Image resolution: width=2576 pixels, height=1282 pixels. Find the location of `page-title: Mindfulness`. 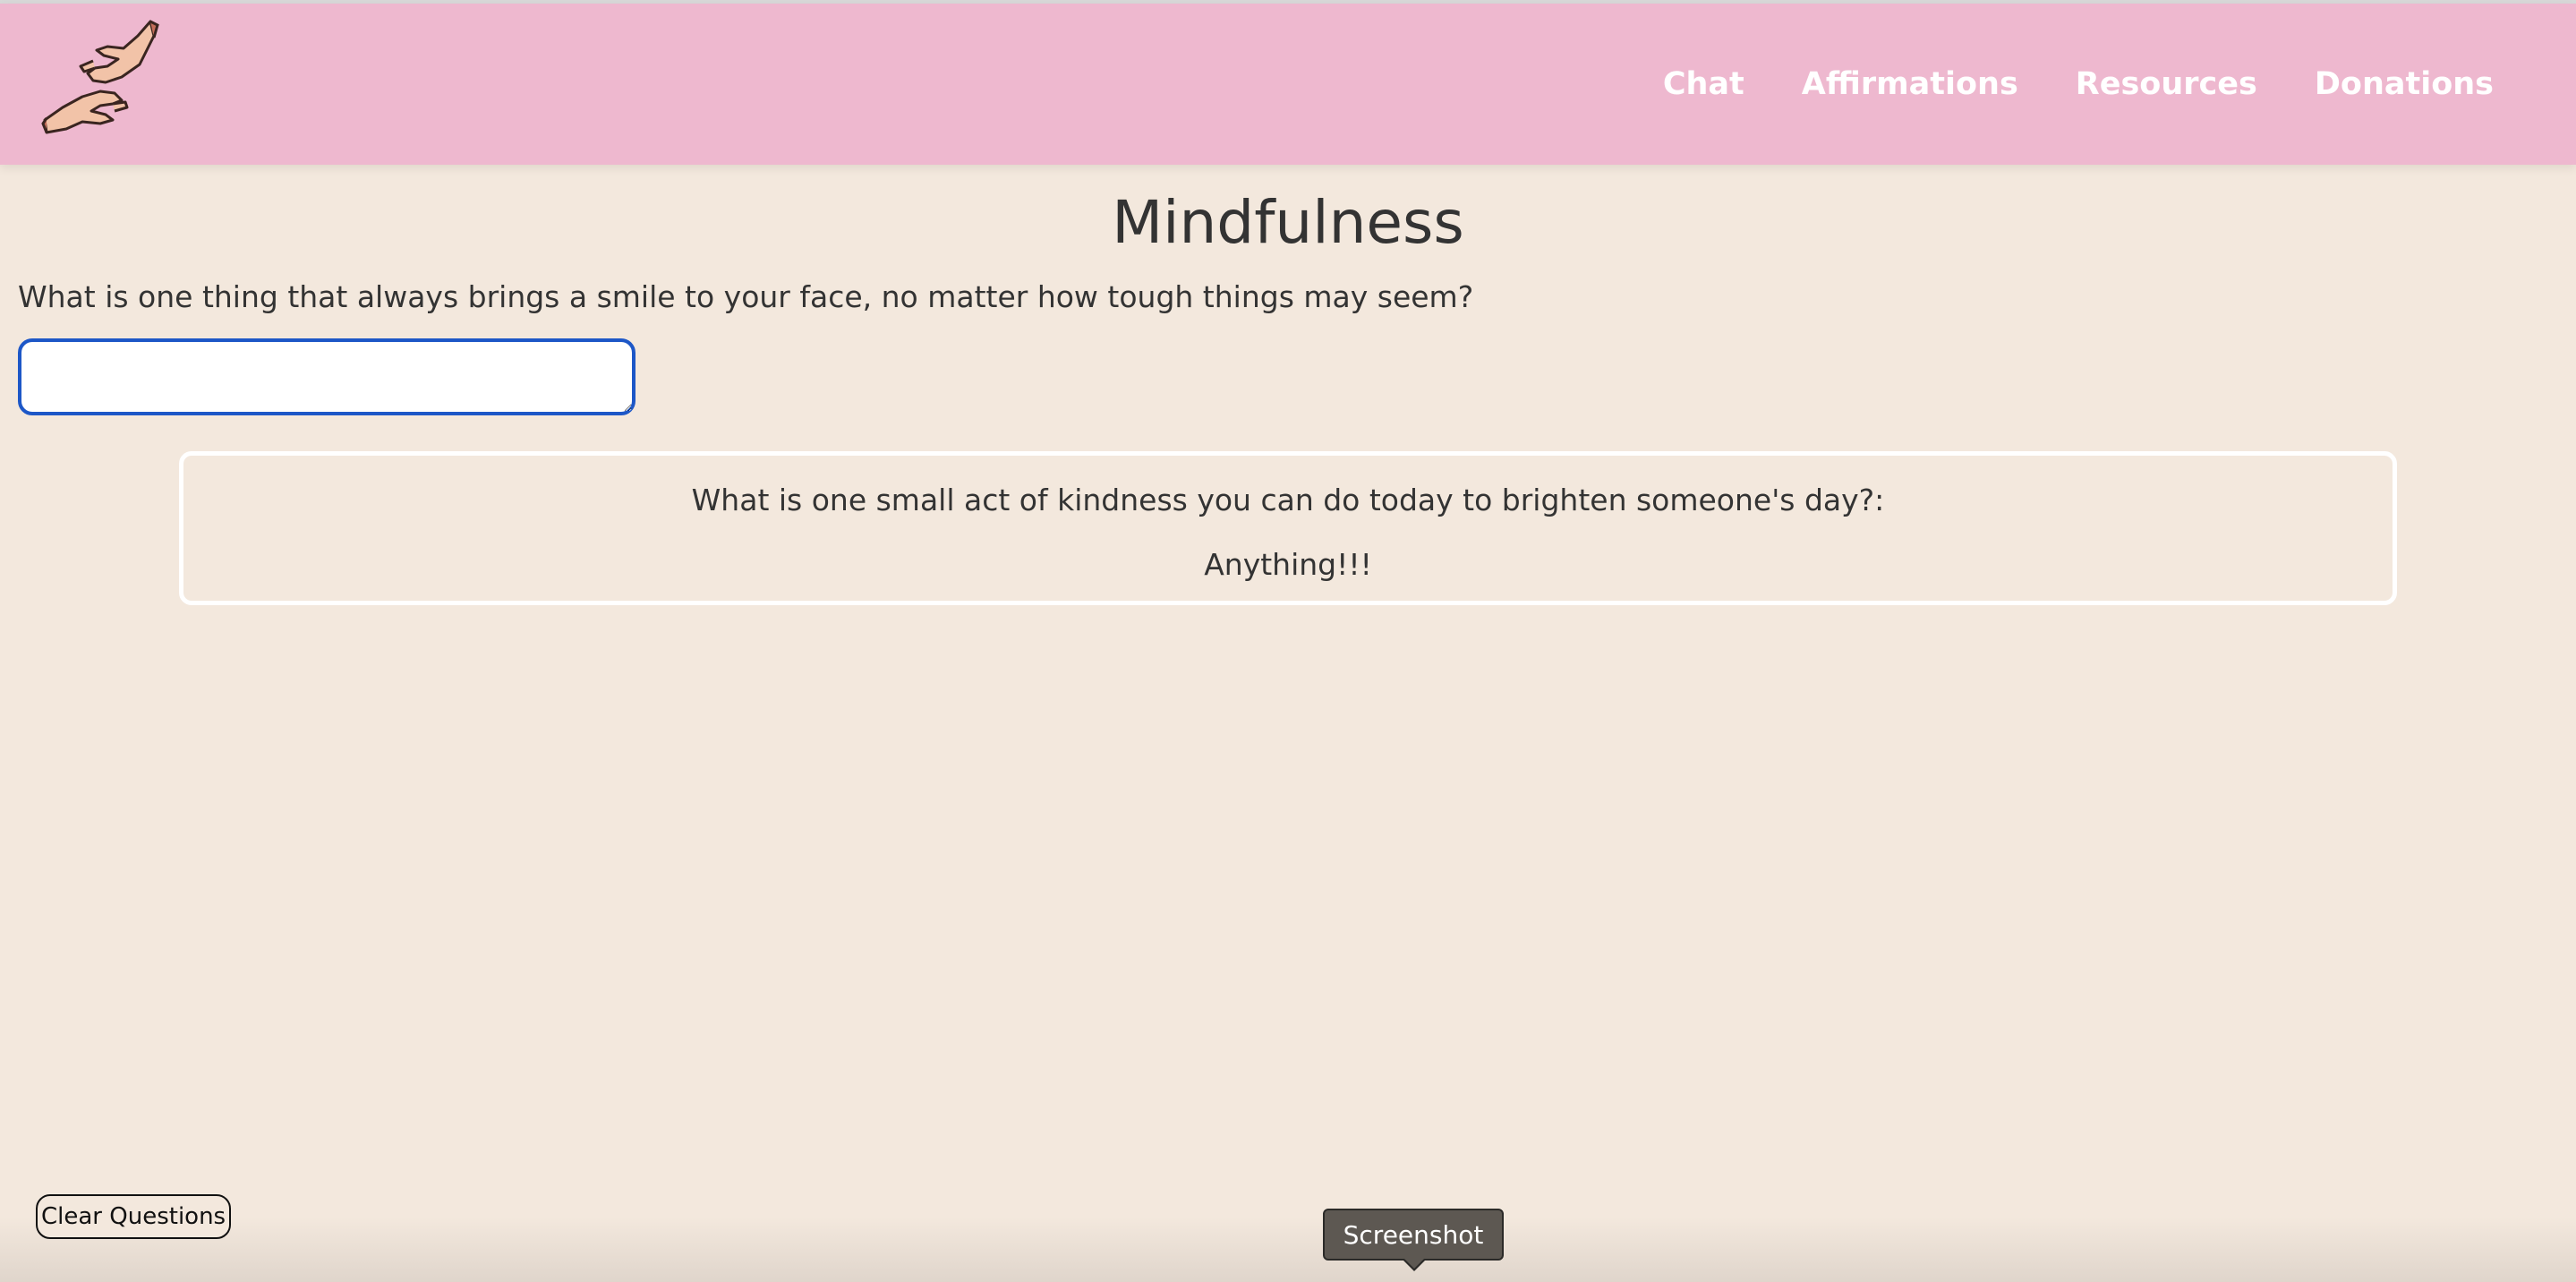

page-title: Mindfulness is located at coordinates (1288, 222).